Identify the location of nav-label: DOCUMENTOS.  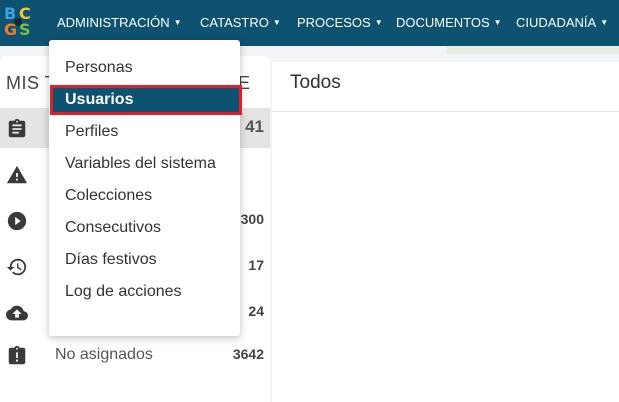
(443, 22).